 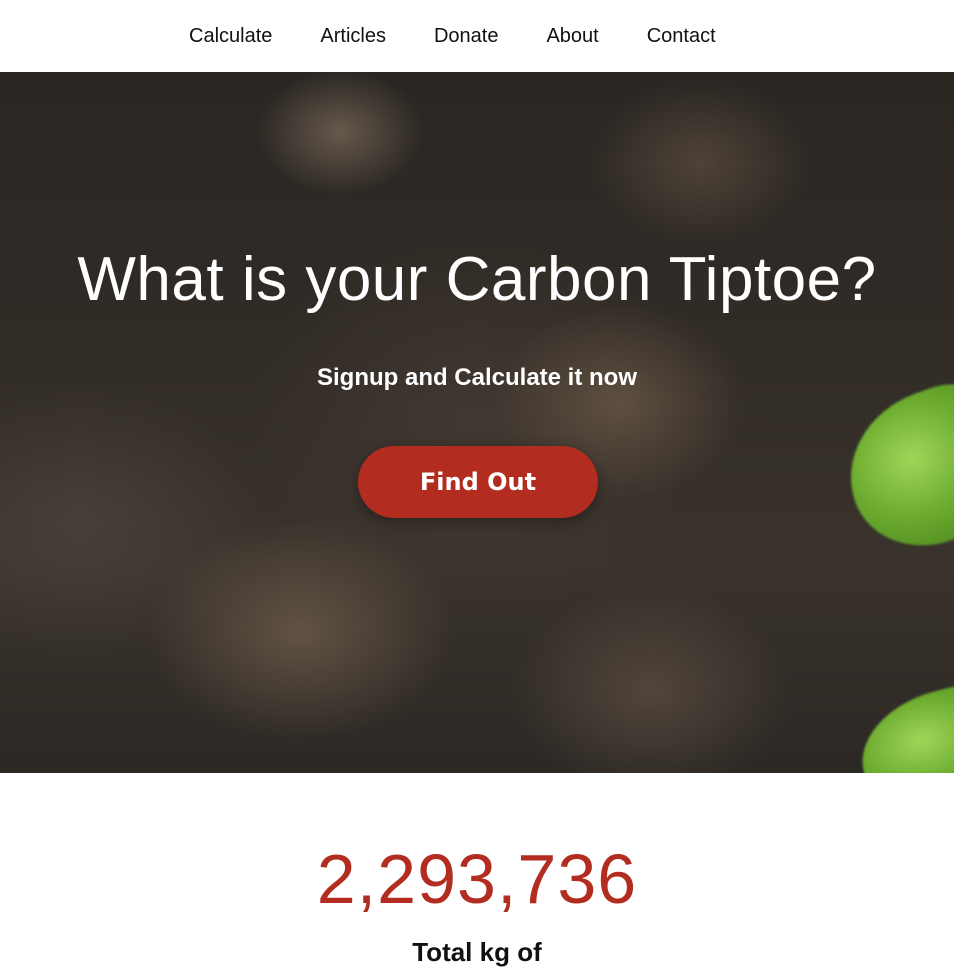 What do you see at coordinates (230, 36) in the screenshot?
I see `nav-item-calculate: Calculate` at bounding box center [230, 36].